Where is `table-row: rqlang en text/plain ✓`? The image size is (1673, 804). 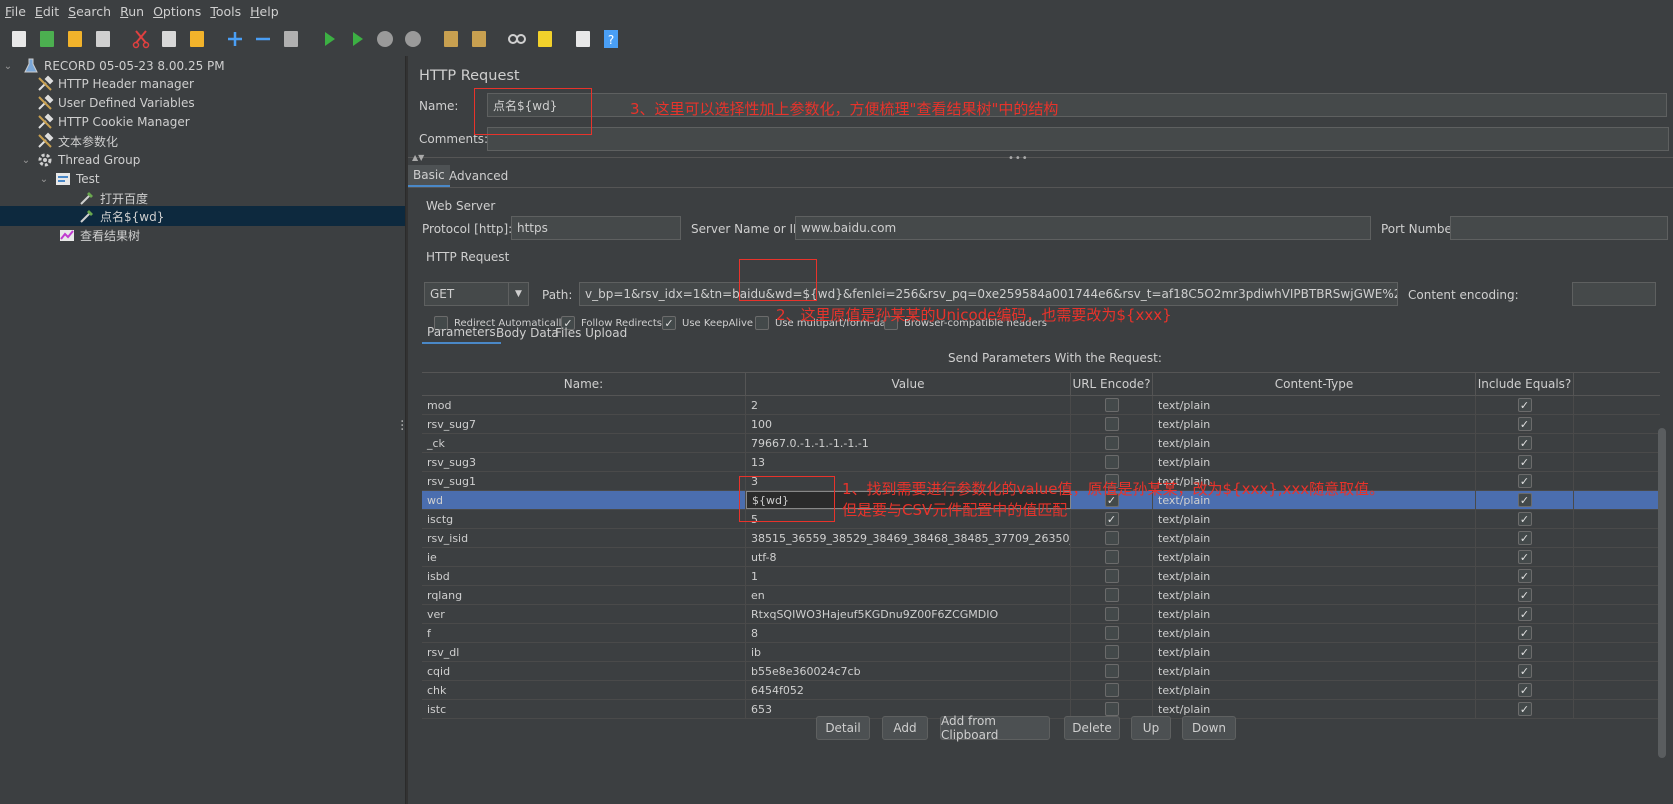 table-row: rqlang en text/plain ✓ is located at coordinates (1041, 595).